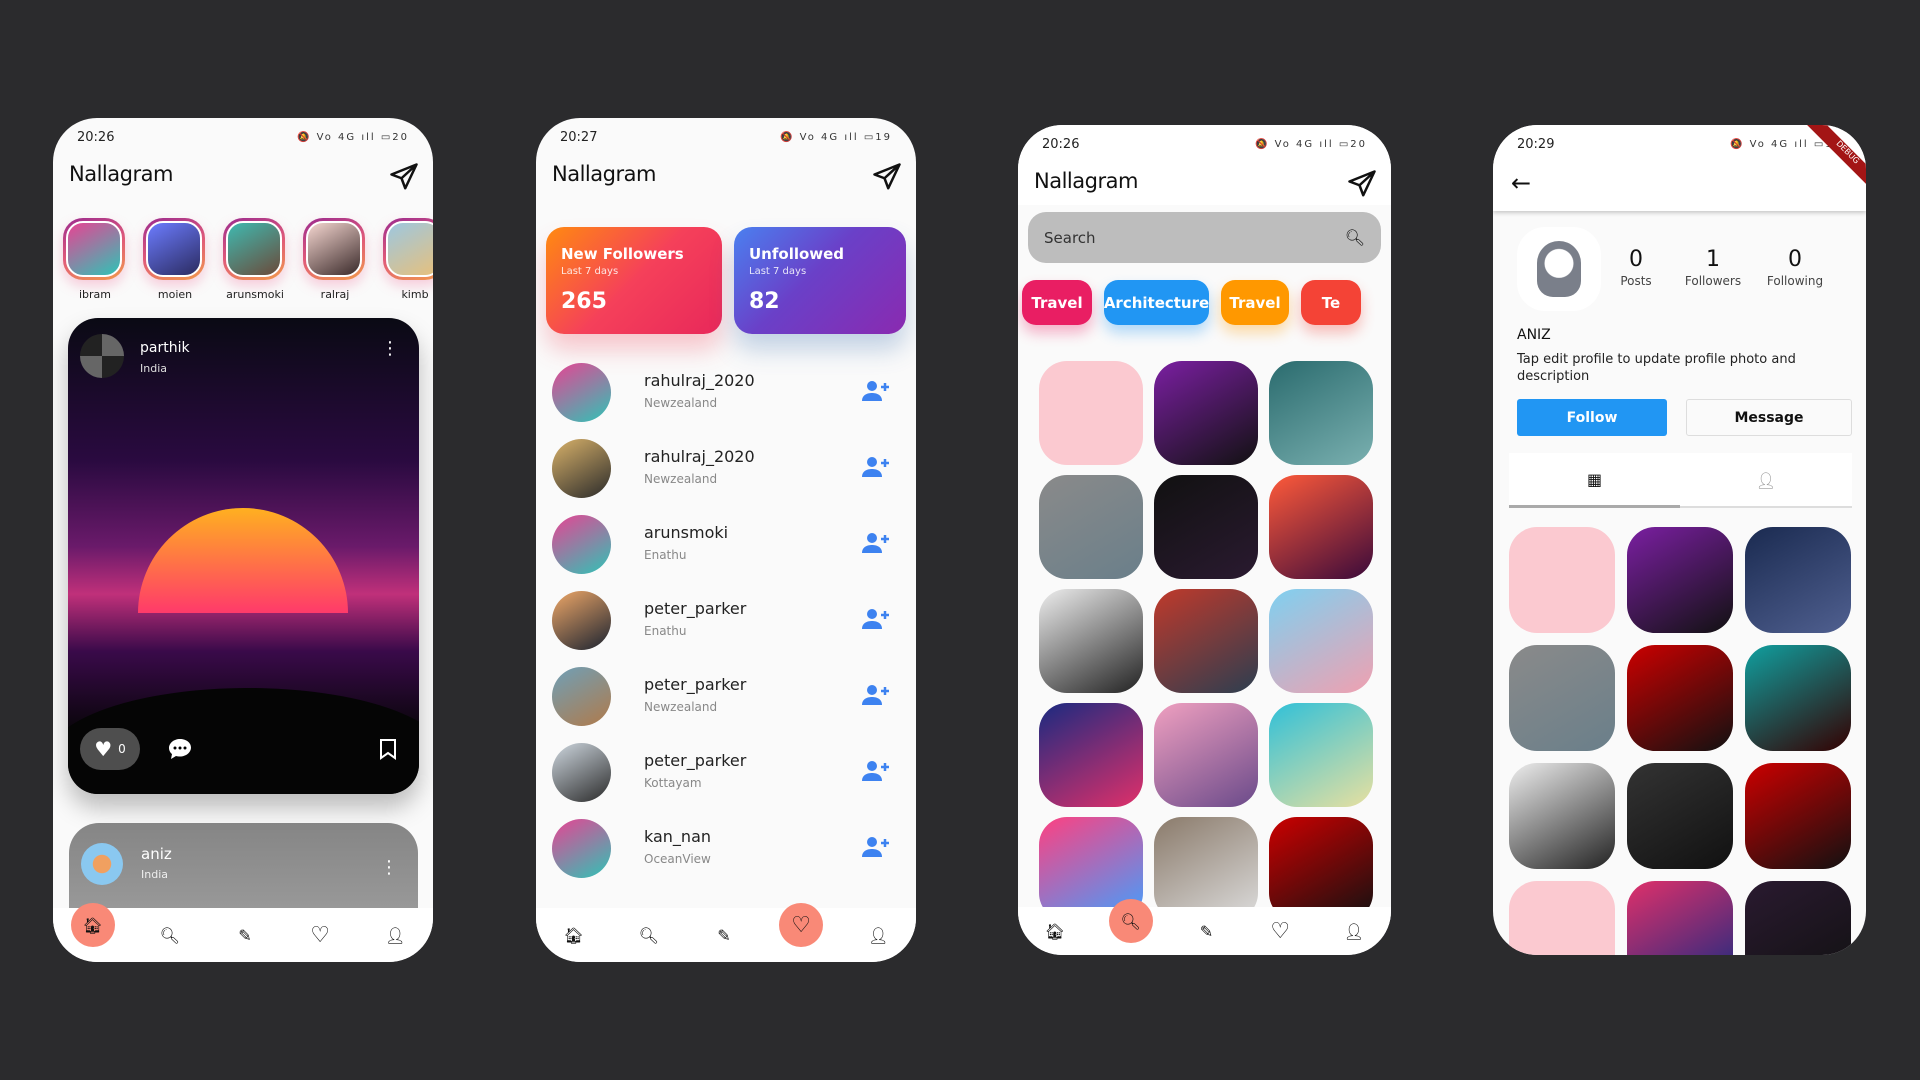 The width and height of the screenshot is (1920, 1080). What do you see at coordinates (726, 774) in the screenshot?
I see `list-item: peter_parker Kottayam` at bounding box center [726, 774].